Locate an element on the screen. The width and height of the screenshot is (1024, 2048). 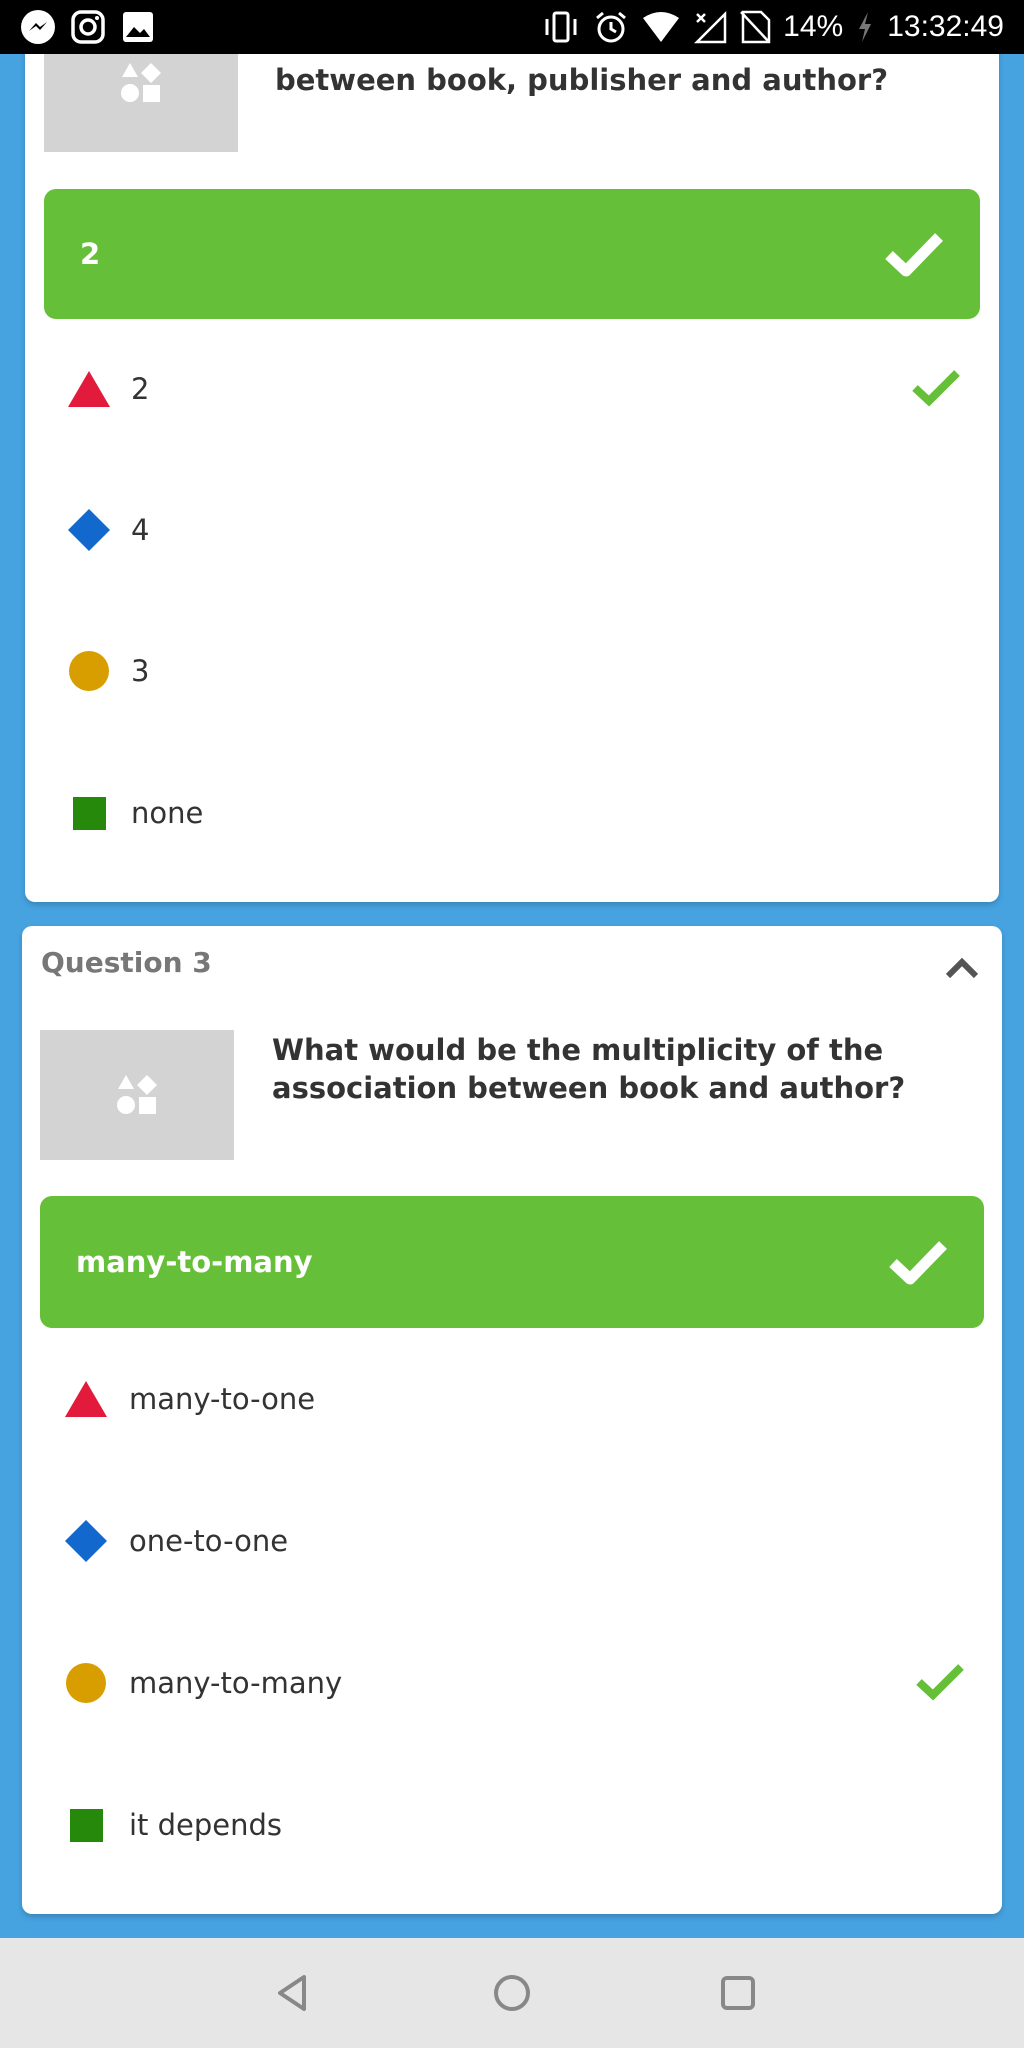
answer-option: many-to-many is located at coordinates (512, 1683).